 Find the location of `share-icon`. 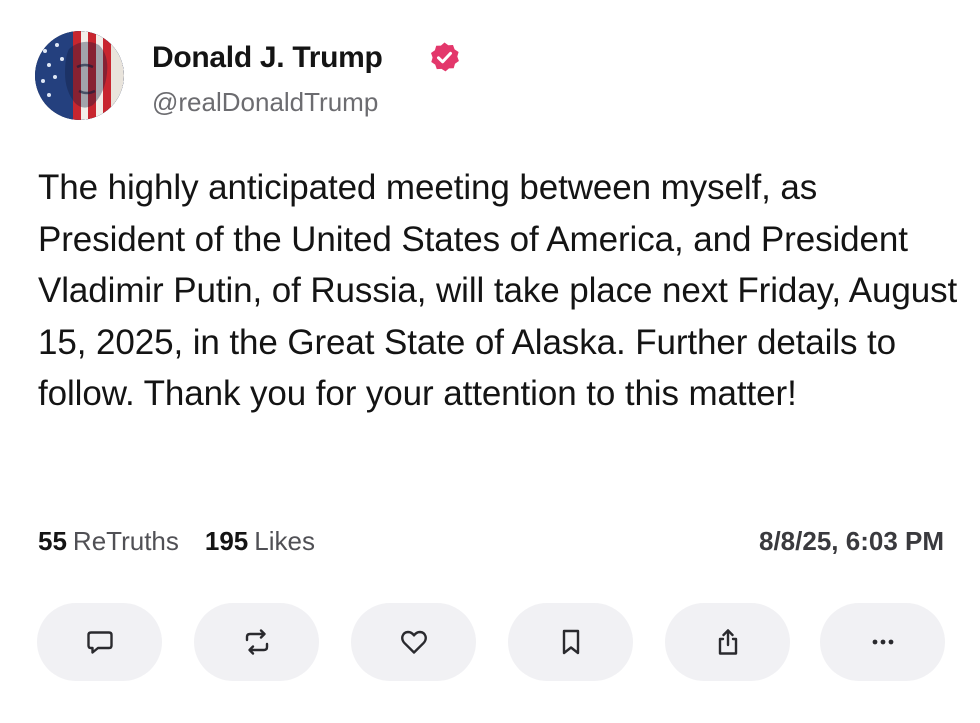

share-icon is located at coordinates (727, 642).